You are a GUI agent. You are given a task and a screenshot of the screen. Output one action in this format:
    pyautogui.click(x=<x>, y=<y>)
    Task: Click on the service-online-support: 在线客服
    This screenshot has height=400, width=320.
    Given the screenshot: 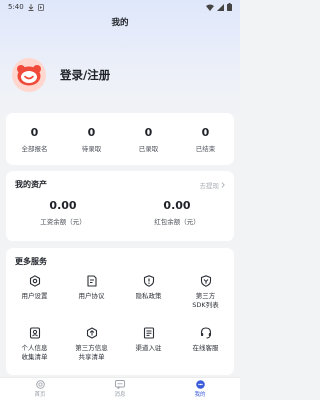 What is the action you would take?
    pyautogui.click(x=205, y=345)
    